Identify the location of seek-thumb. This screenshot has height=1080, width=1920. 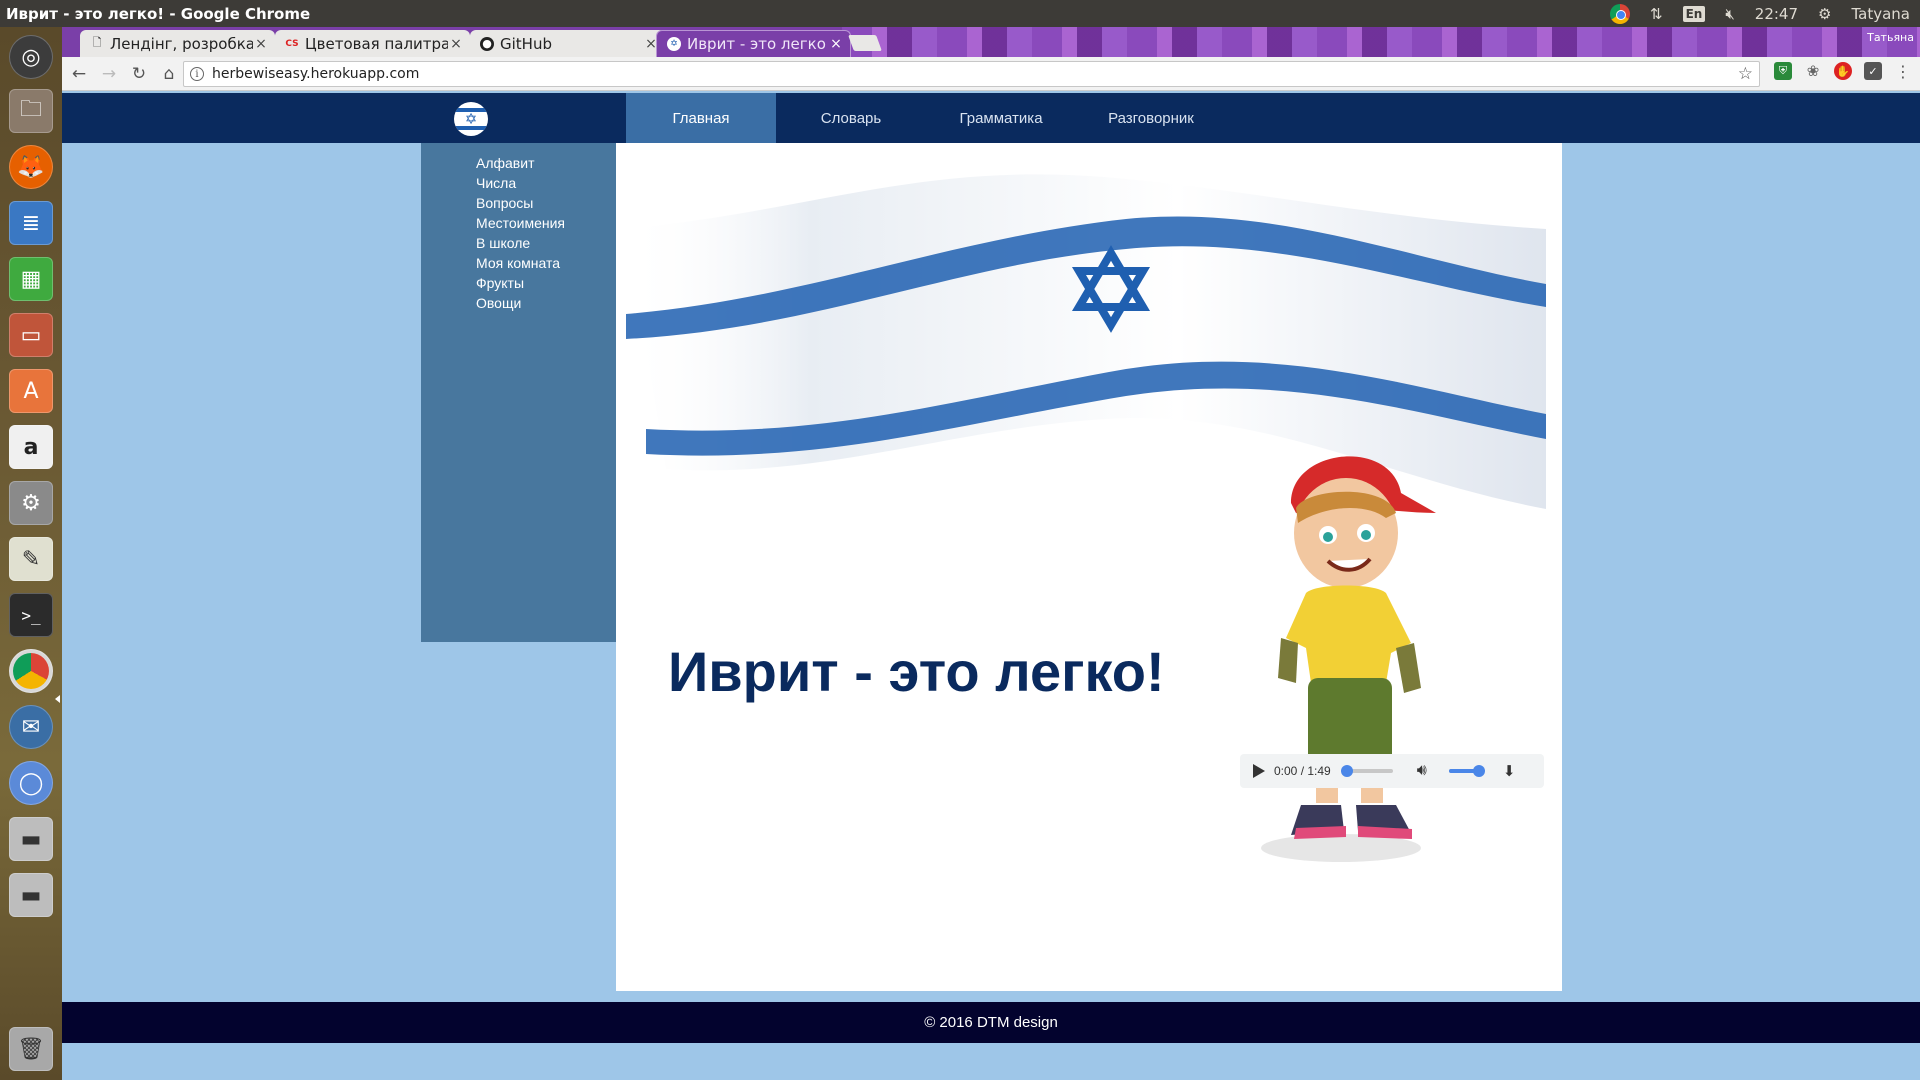
(1346, 771).